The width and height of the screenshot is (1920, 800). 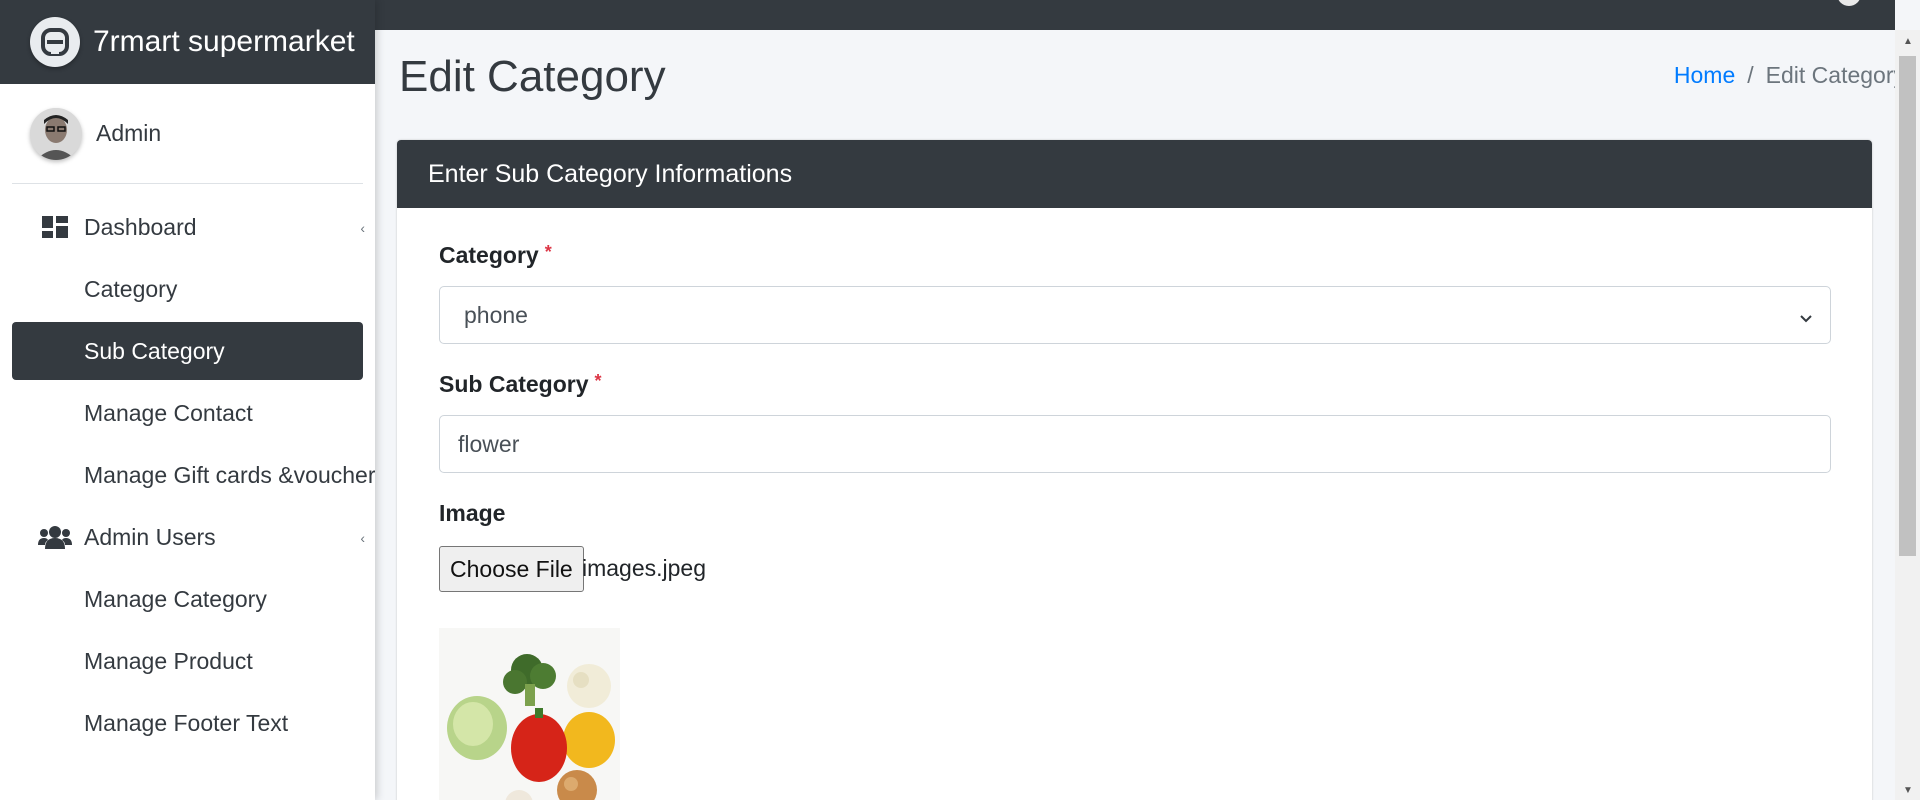 What do you see at coordinates (1849, 4) in the screenshot?
I see `user-menu-avatar` at bounding box center [1849, 4].